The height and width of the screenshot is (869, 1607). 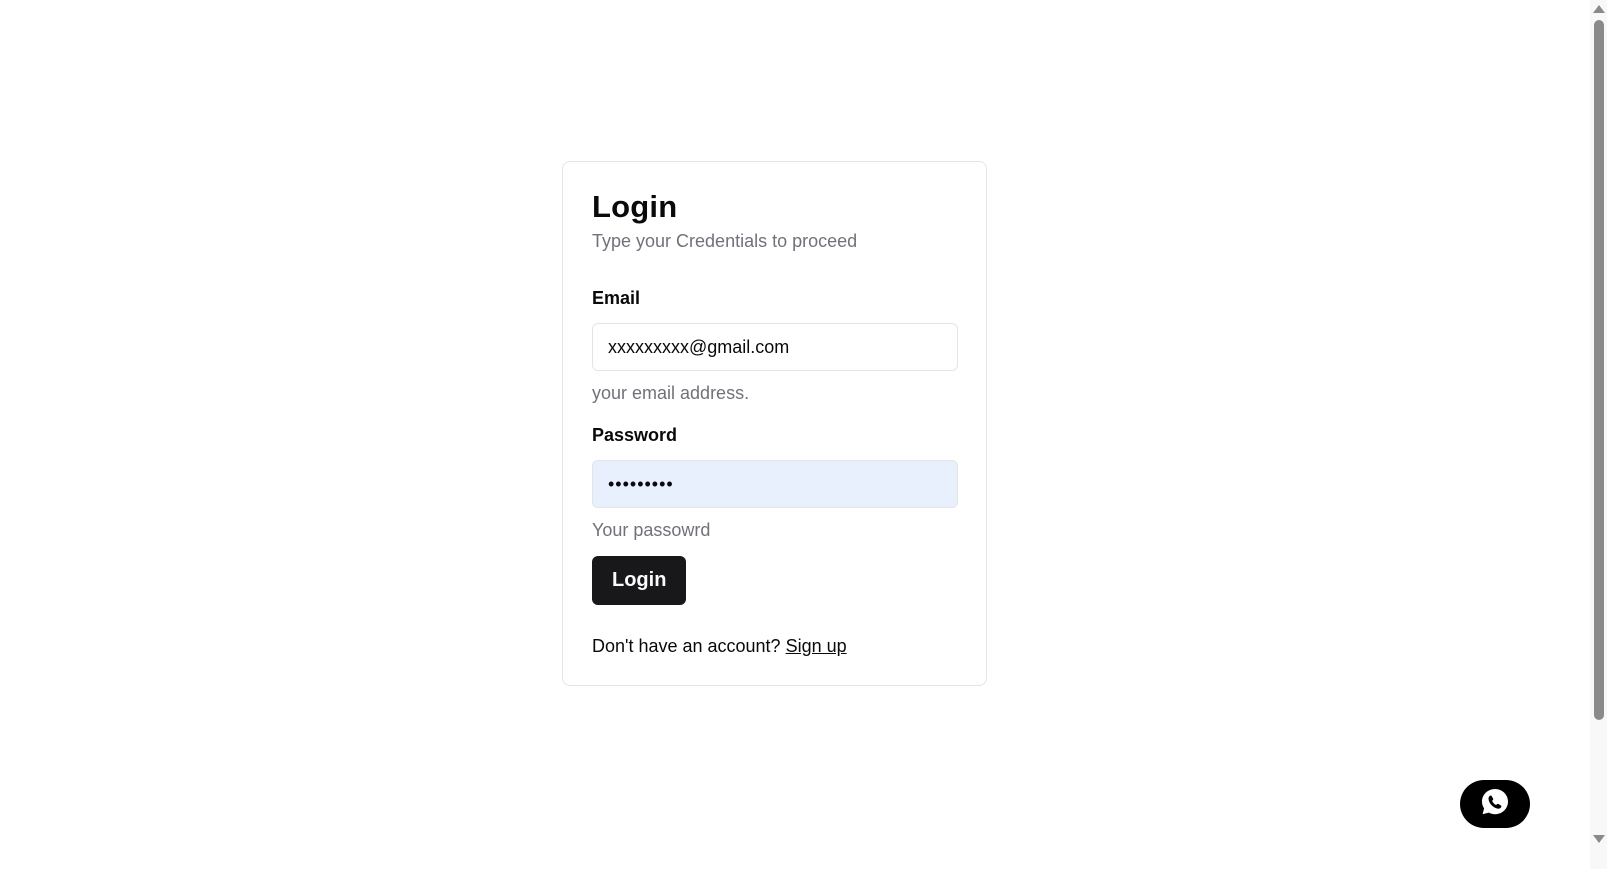 I want to click on password-field, so click(x=775, y=484).